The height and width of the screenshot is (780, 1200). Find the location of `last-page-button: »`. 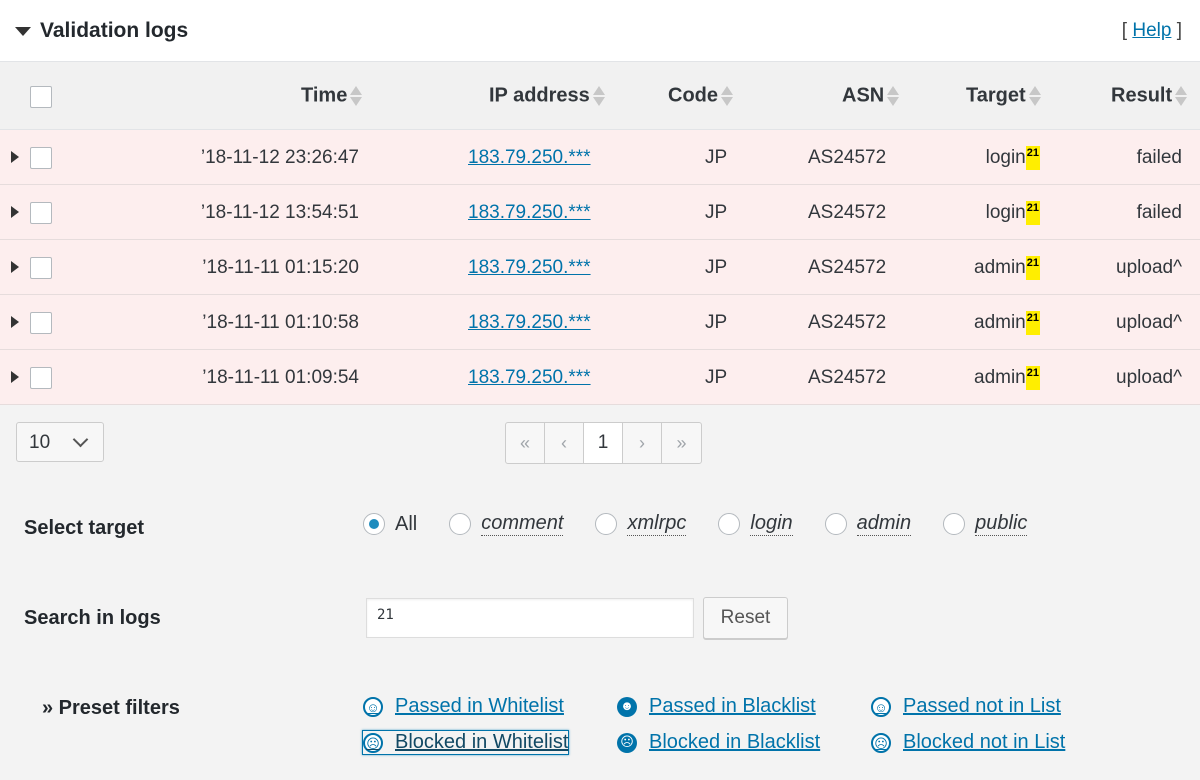

last-page-button: » is located at coordinates (681, 443).